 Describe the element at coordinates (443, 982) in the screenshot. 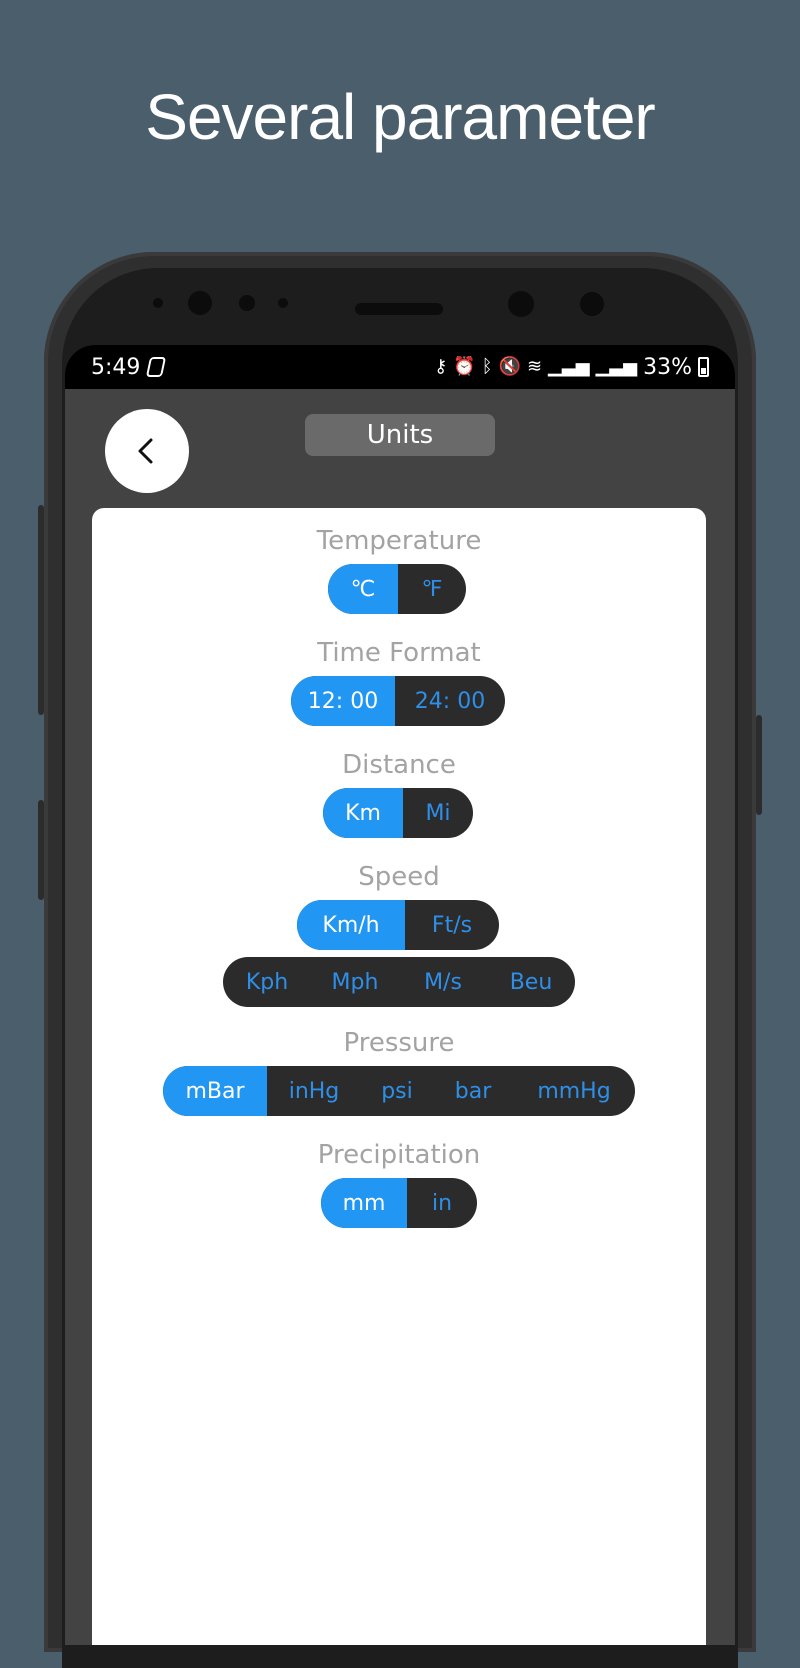

I see `speed-option-ms: M/s` at that location.